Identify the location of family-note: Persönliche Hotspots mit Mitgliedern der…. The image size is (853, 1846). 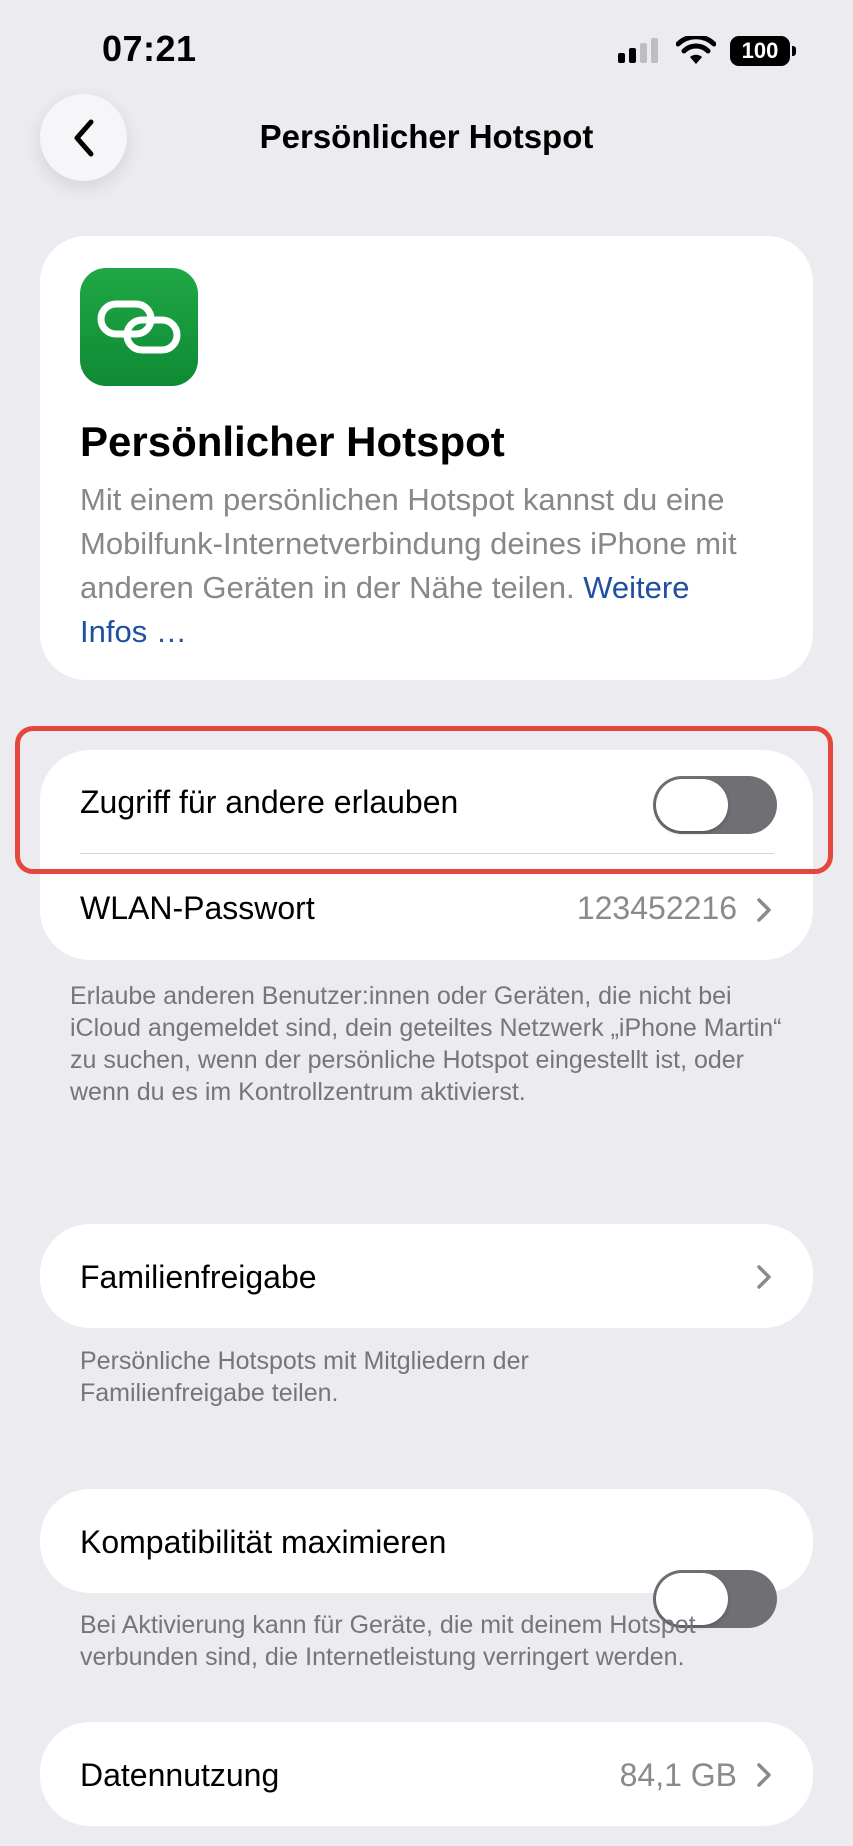
(304, 1377).